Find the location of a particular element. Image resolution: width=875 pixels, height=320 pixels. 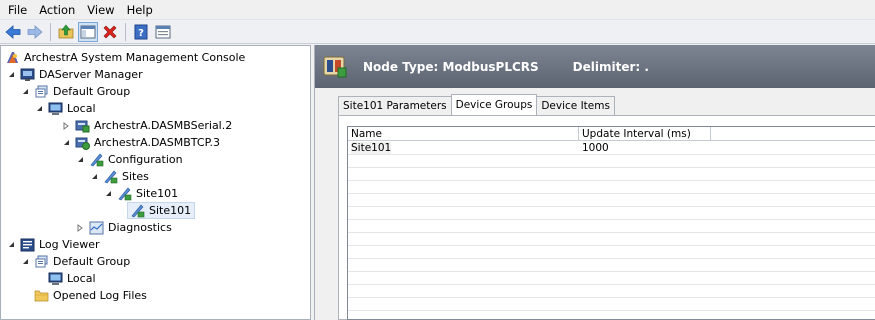

tree-label-dasmbtcp: ArchestrA.DASMBTCP.3 is located at coordinates (157, 142).